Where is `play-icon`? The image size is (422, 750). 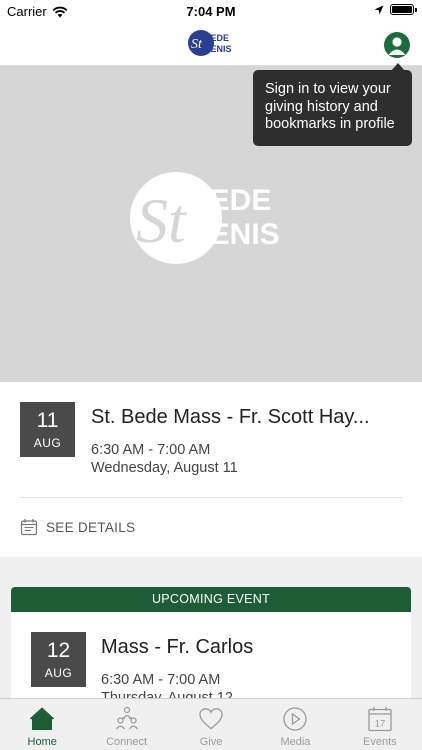 play-icon is located at coordinates (295, 719).